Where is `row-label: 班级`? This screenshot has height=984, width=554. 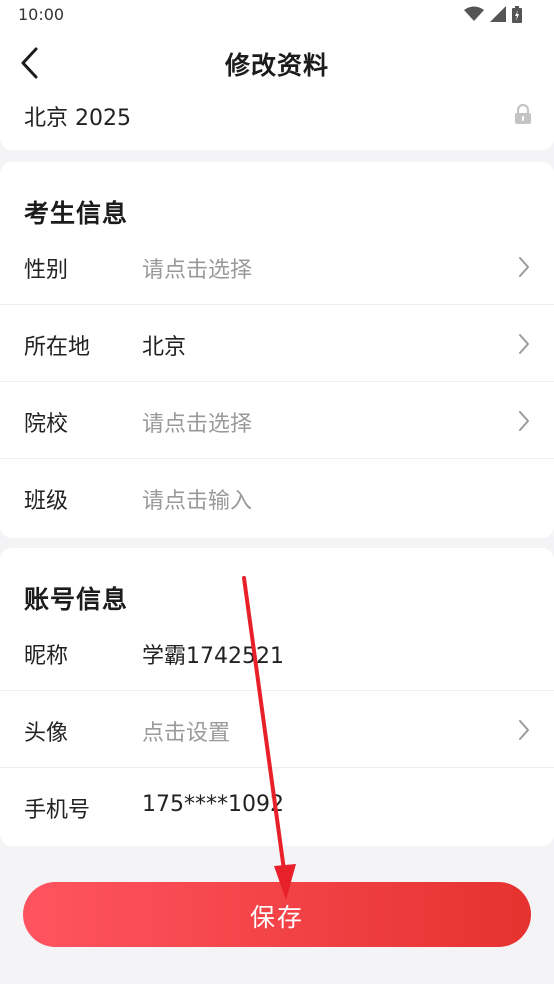 row-label: 班级 is located at coordinates (46, 501).